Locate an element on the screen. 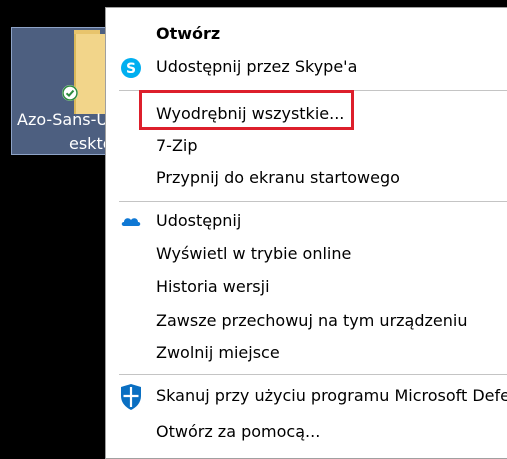 Image resolution: width=507 pixels, height=459 pixels. menu-item-label: Historia wersji is located at coordinates (213, 286).